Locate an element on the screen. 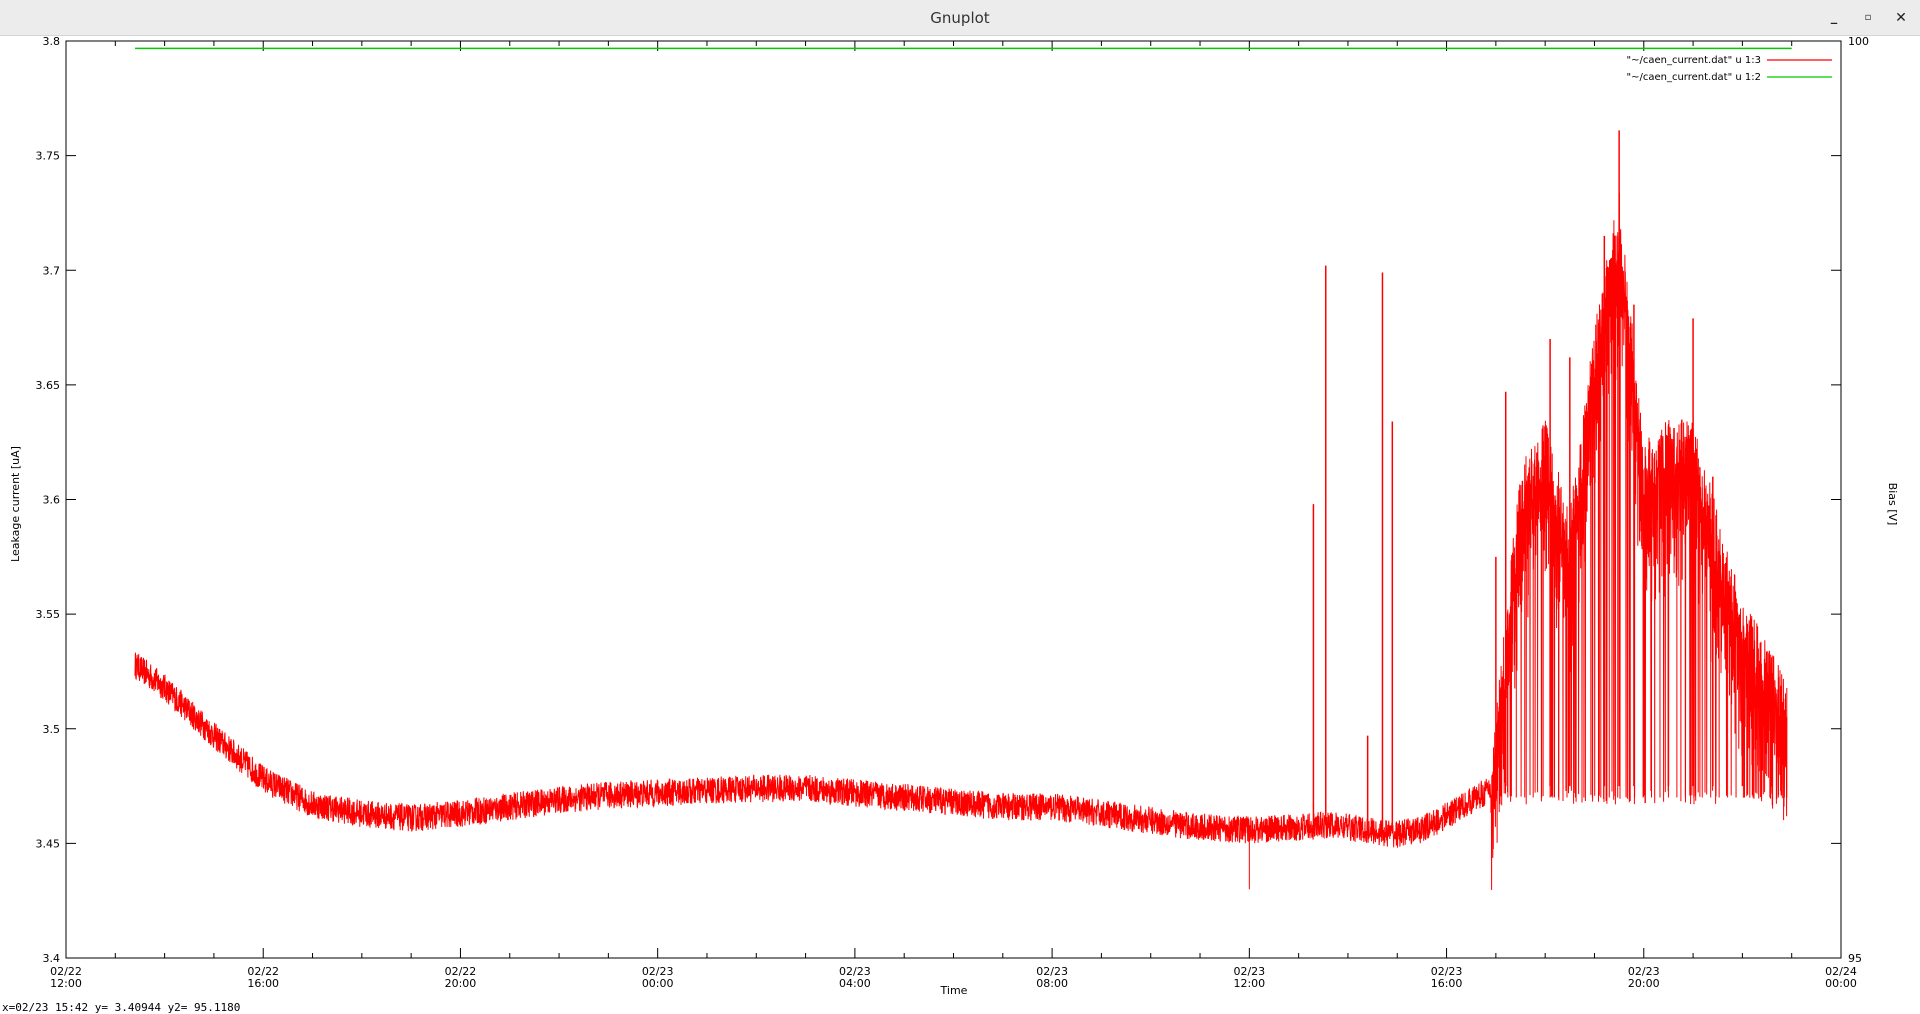 This screenshot has height=1014, width=1920. y-tick-label: 3.45 is located at coordinates (48, 843).